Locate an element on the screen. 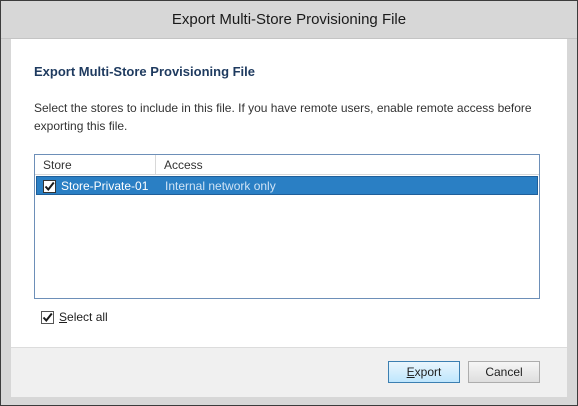  grid-header: Store Access is located at coordinates (287, 165).